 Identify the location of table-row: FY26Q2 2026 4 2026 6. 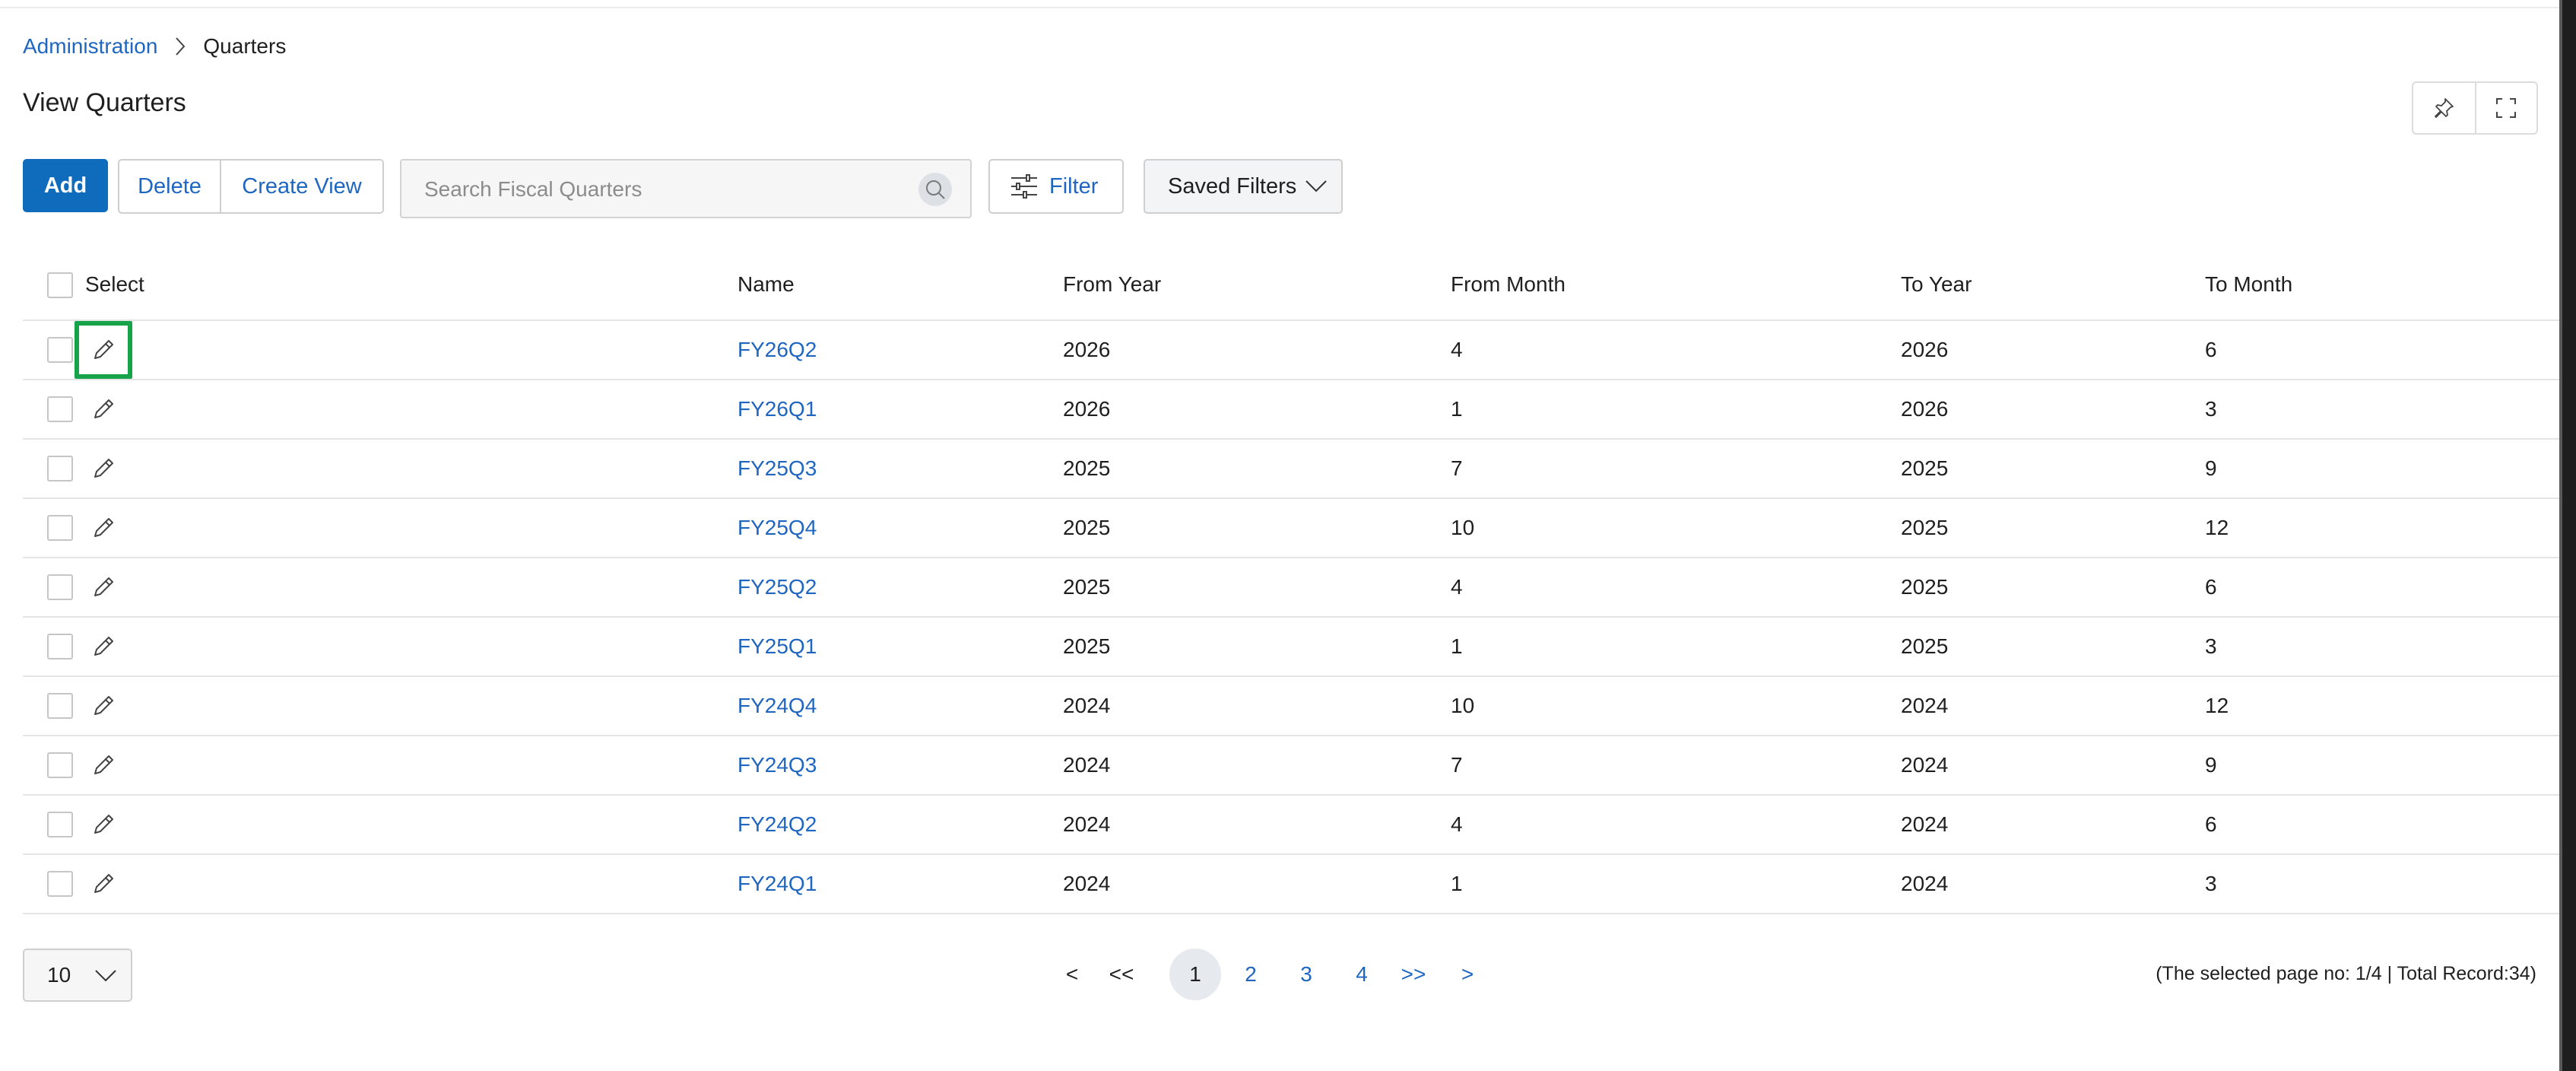
(1291, 350).